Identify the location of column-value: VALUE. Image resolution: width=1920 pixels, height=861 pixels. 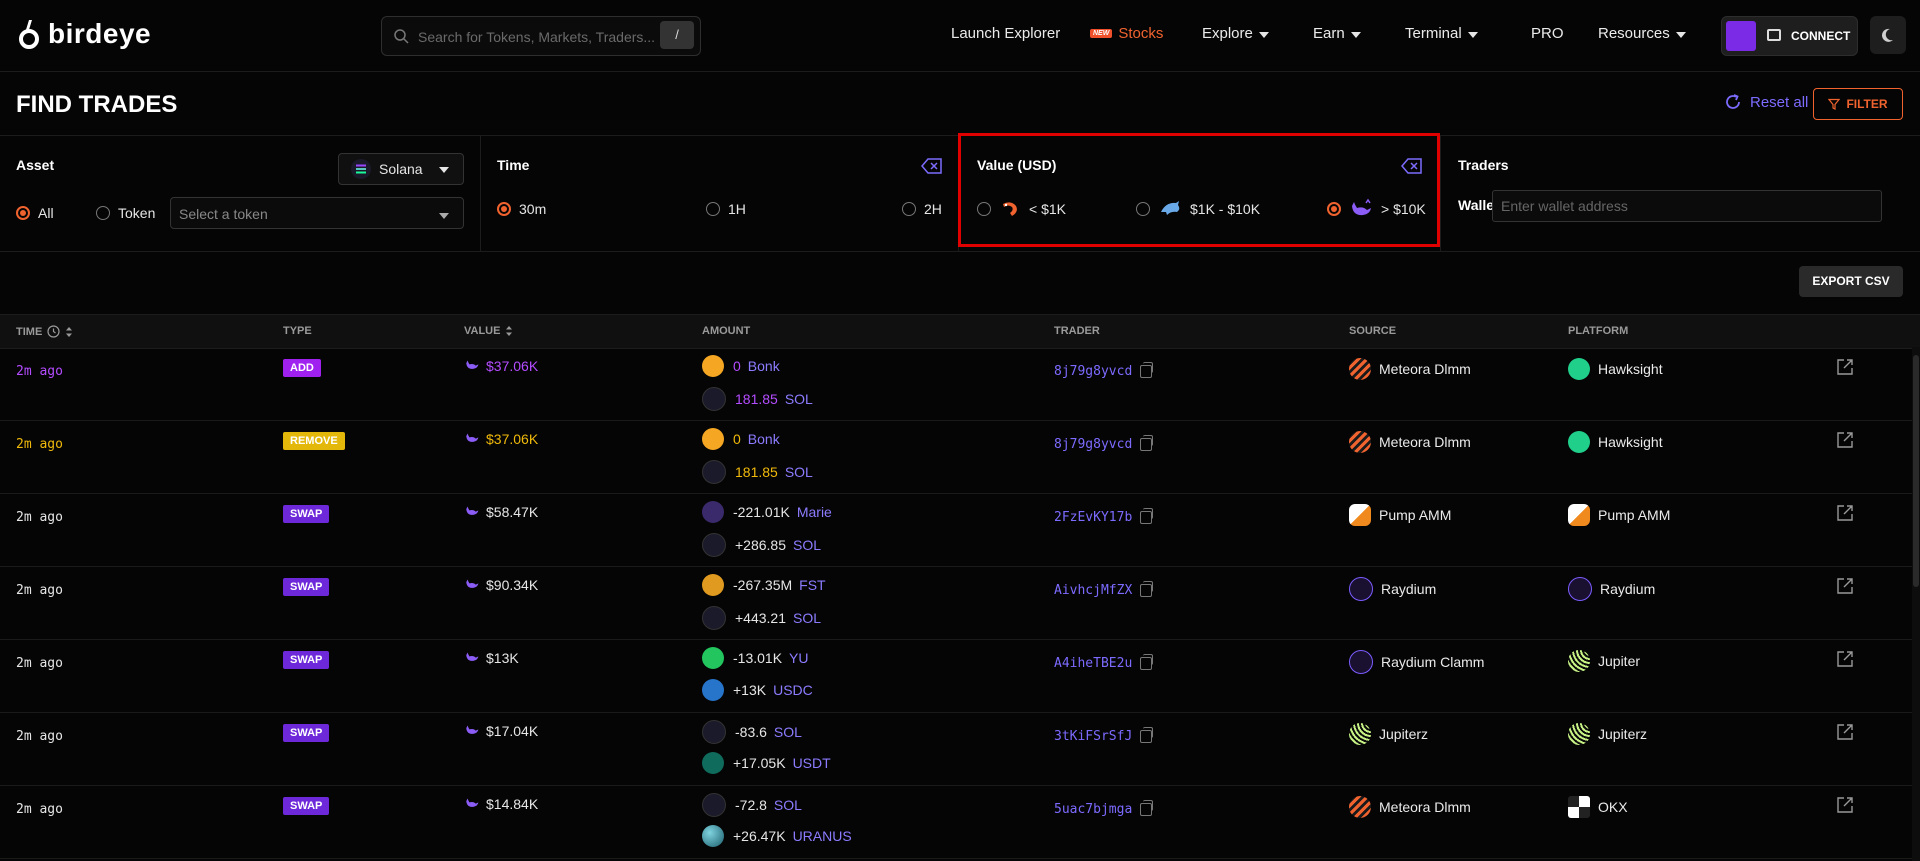
(488, 331).